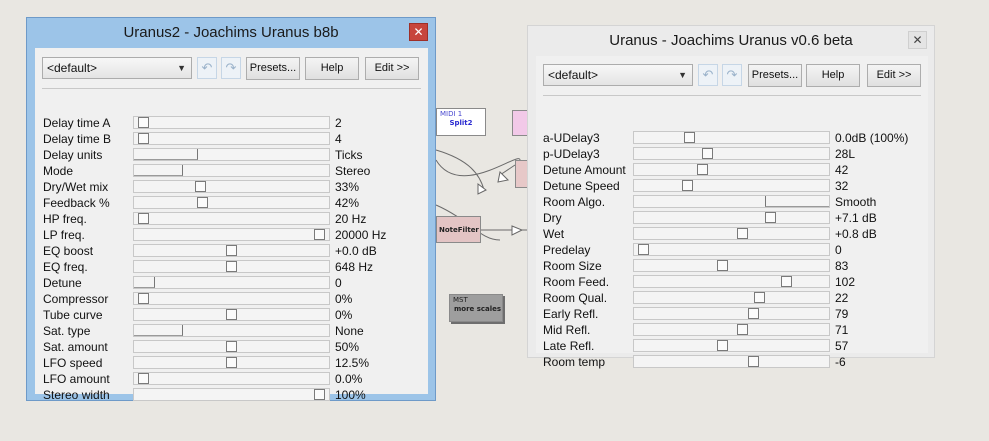 This screenshot has width=989, height=441. Describe the element at coordinates (461, 122) in the screenshot. I see `split-node: MIDI 1 Split2` at that location.